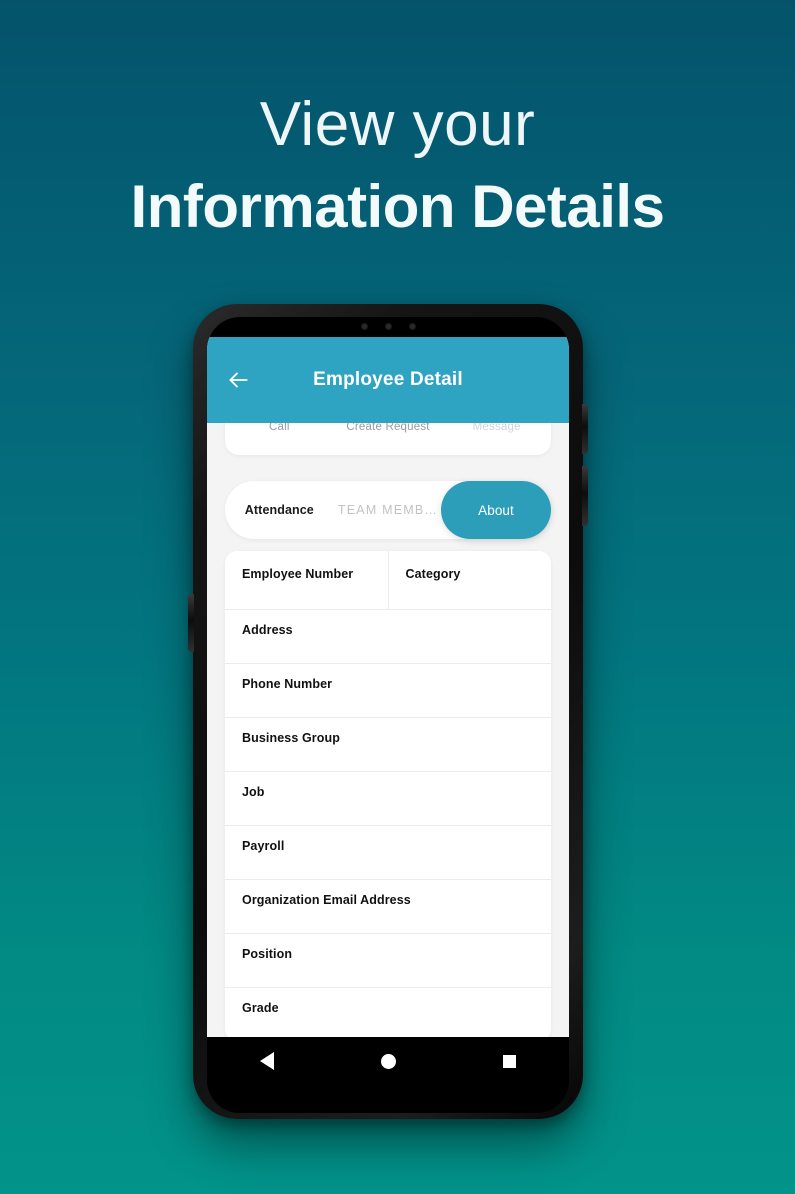 The image size is (795, 1194). What do you see at coordinates (267, 630) in the screenshot?
I see `field-label: Address` at bounding box center [267, 630].